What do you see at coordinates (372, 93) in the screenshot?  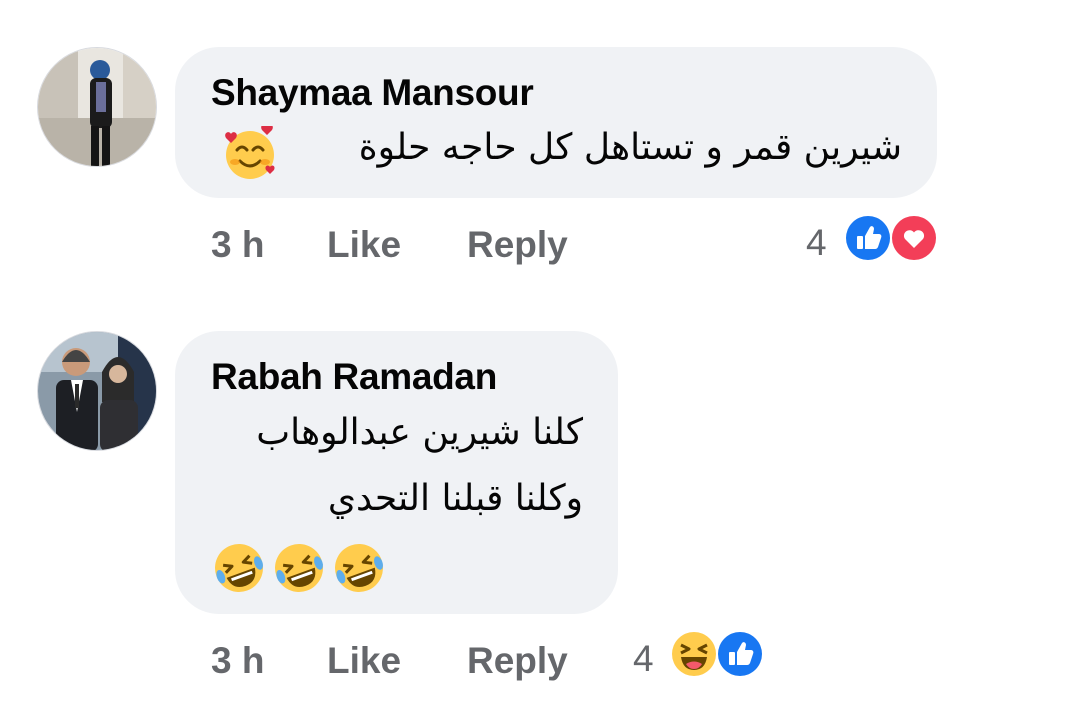 I see `comment-author: Shaymaa Mansour` at bounding box center [372, 93].